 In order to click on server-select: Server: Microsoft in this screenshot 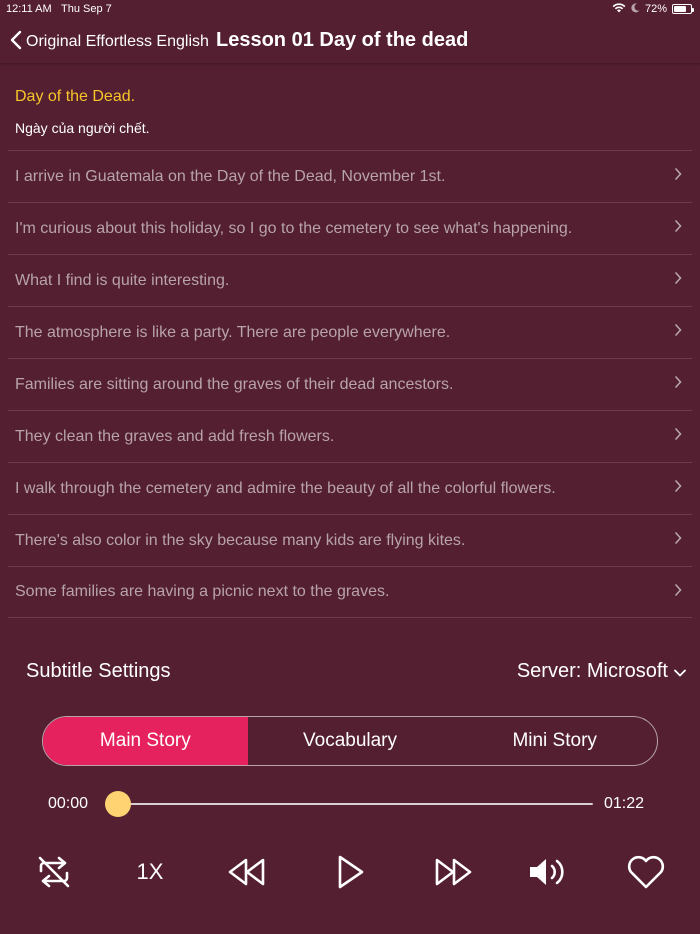, I will do `click(601, 671)`.